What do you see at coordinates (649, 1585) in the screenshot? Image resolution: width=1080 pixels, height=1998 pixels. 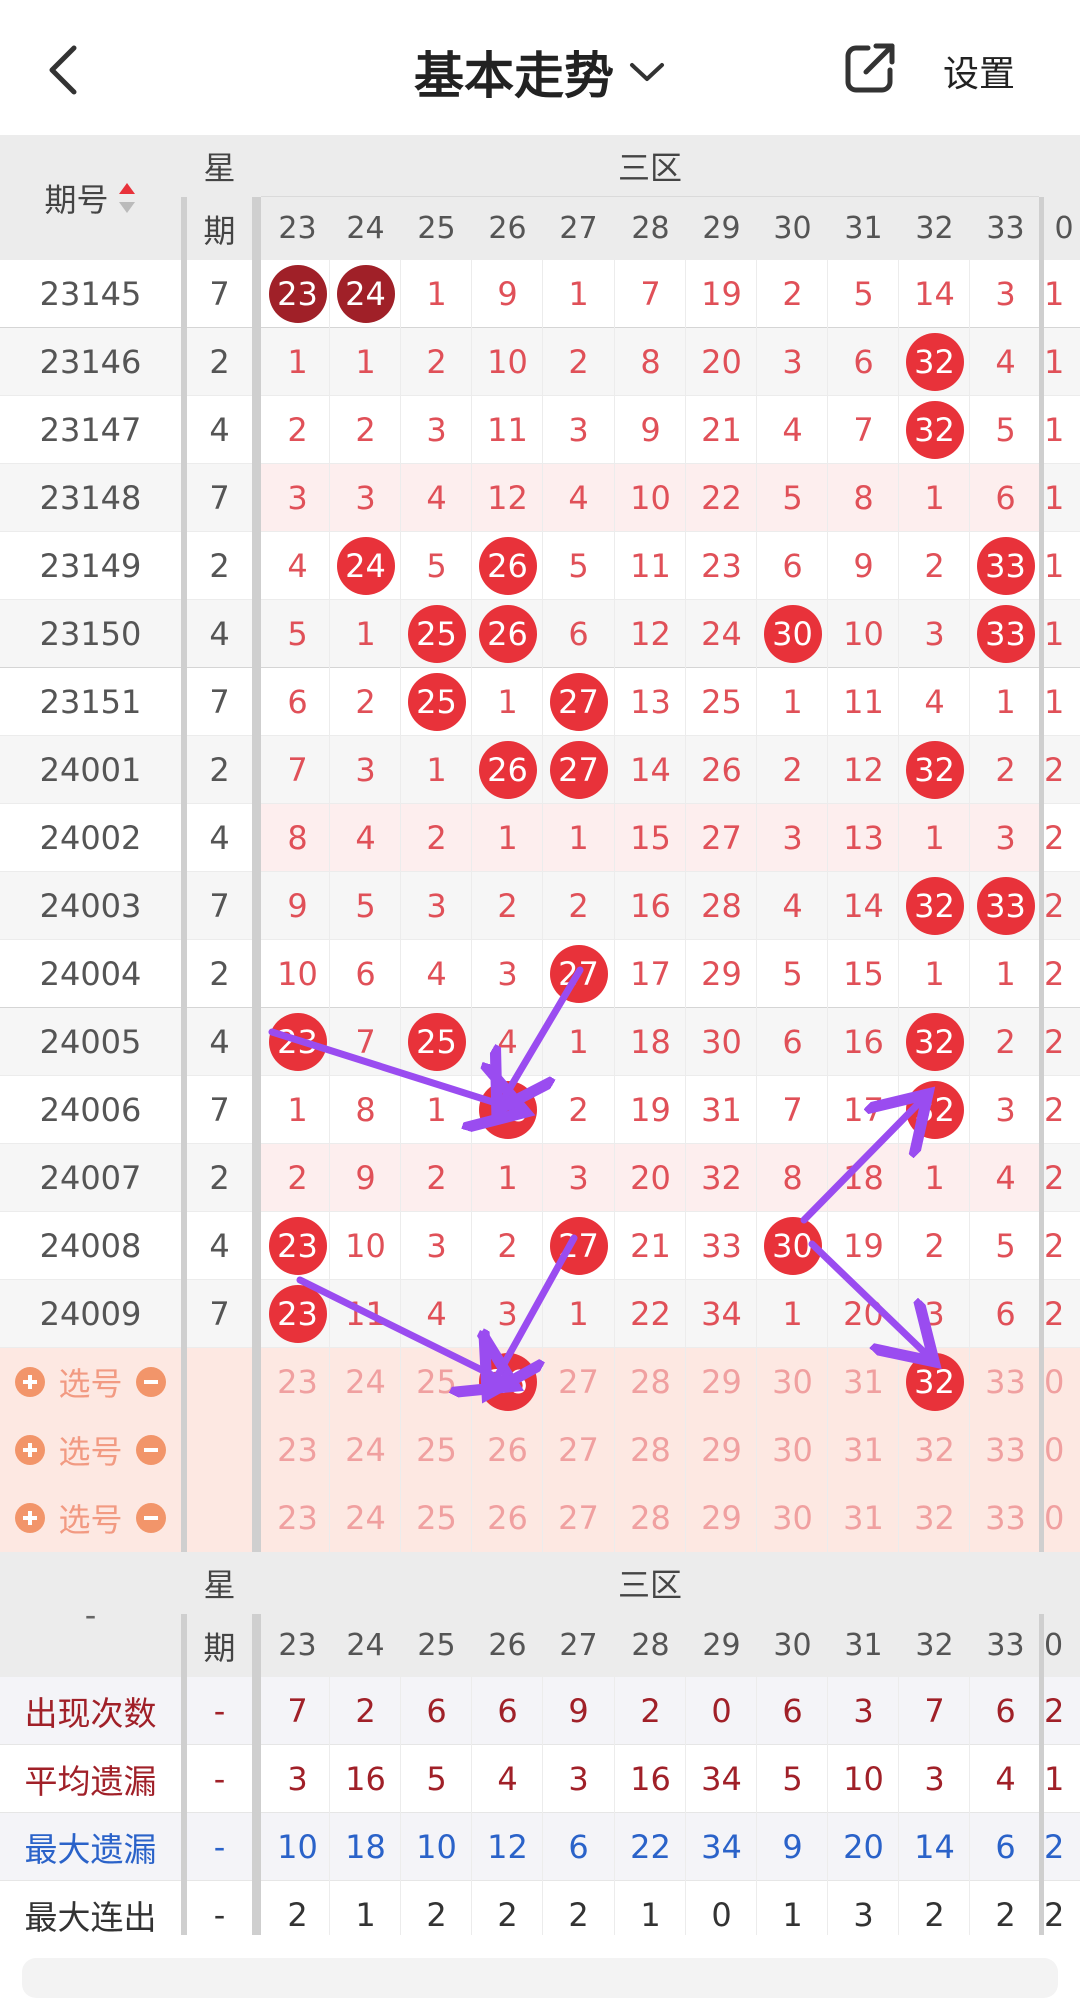 I see `stats-zone-header: 三区` at bounding box center [649, 1585].